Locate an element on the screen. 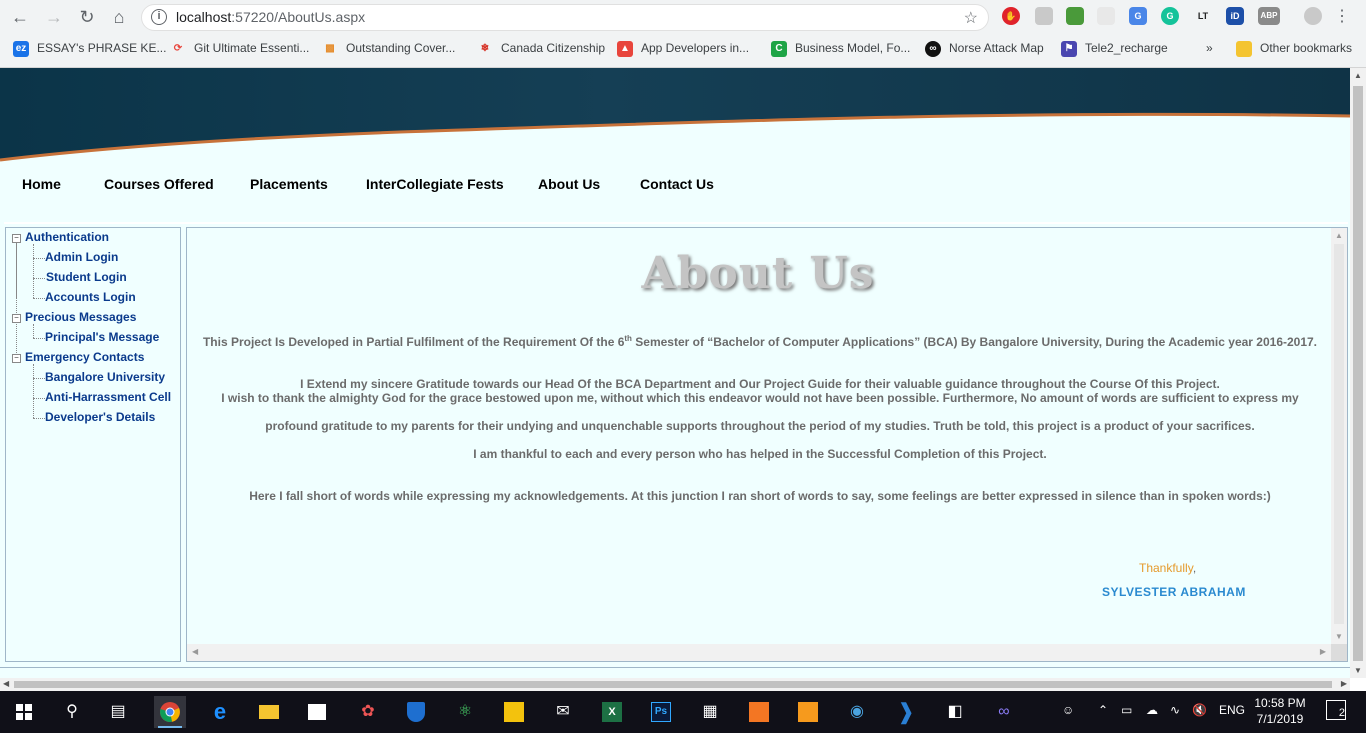 The height and width of the screenshot is (735, 1366). edge-taskbar-icon: e is located at coordinates (220, 712).